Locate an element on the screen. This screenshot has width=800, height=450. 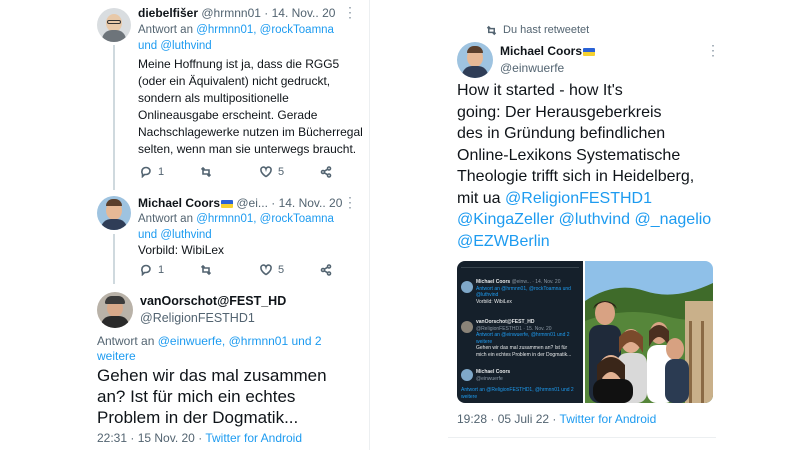
mention-link: @KingaZeller @luthvind @_nagelio is located at coordinates (588, 220).